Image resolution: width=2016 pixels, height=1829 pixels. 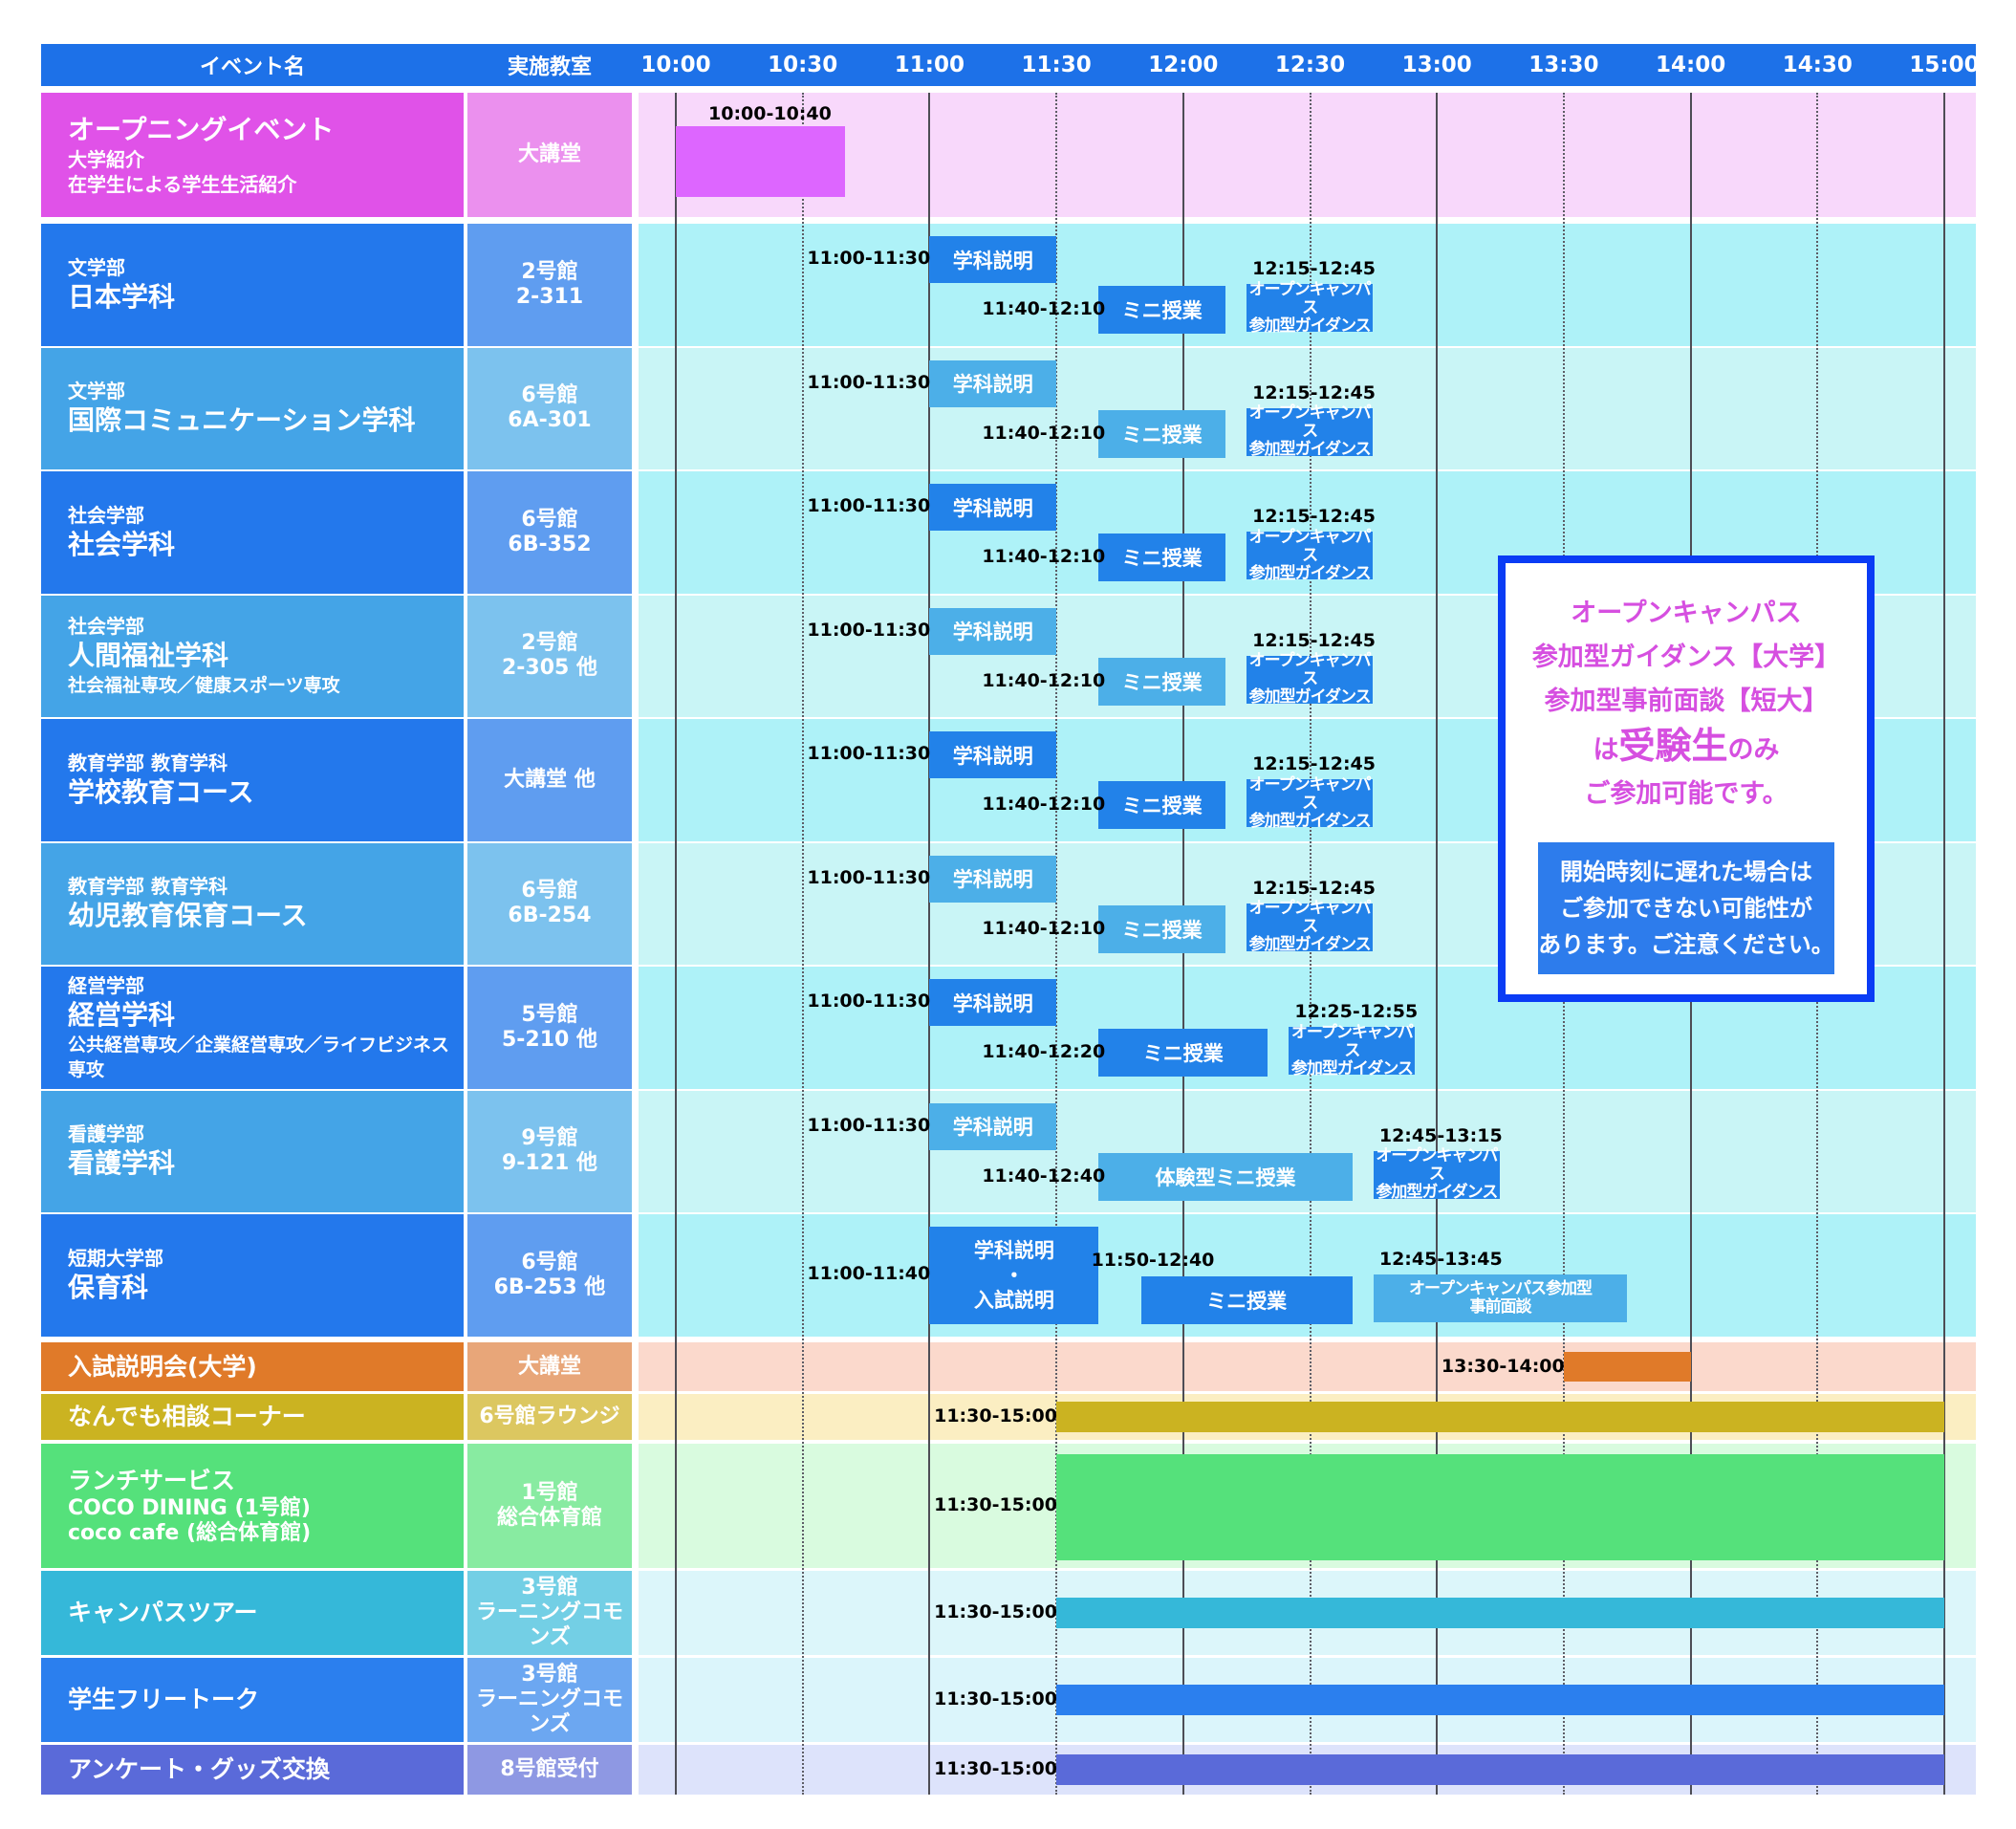 What do you see at coordinates (549, 1163) in the screenshot?
I see `dept-room-line-2: 9-121 他` at bounding box center [549, 1163].